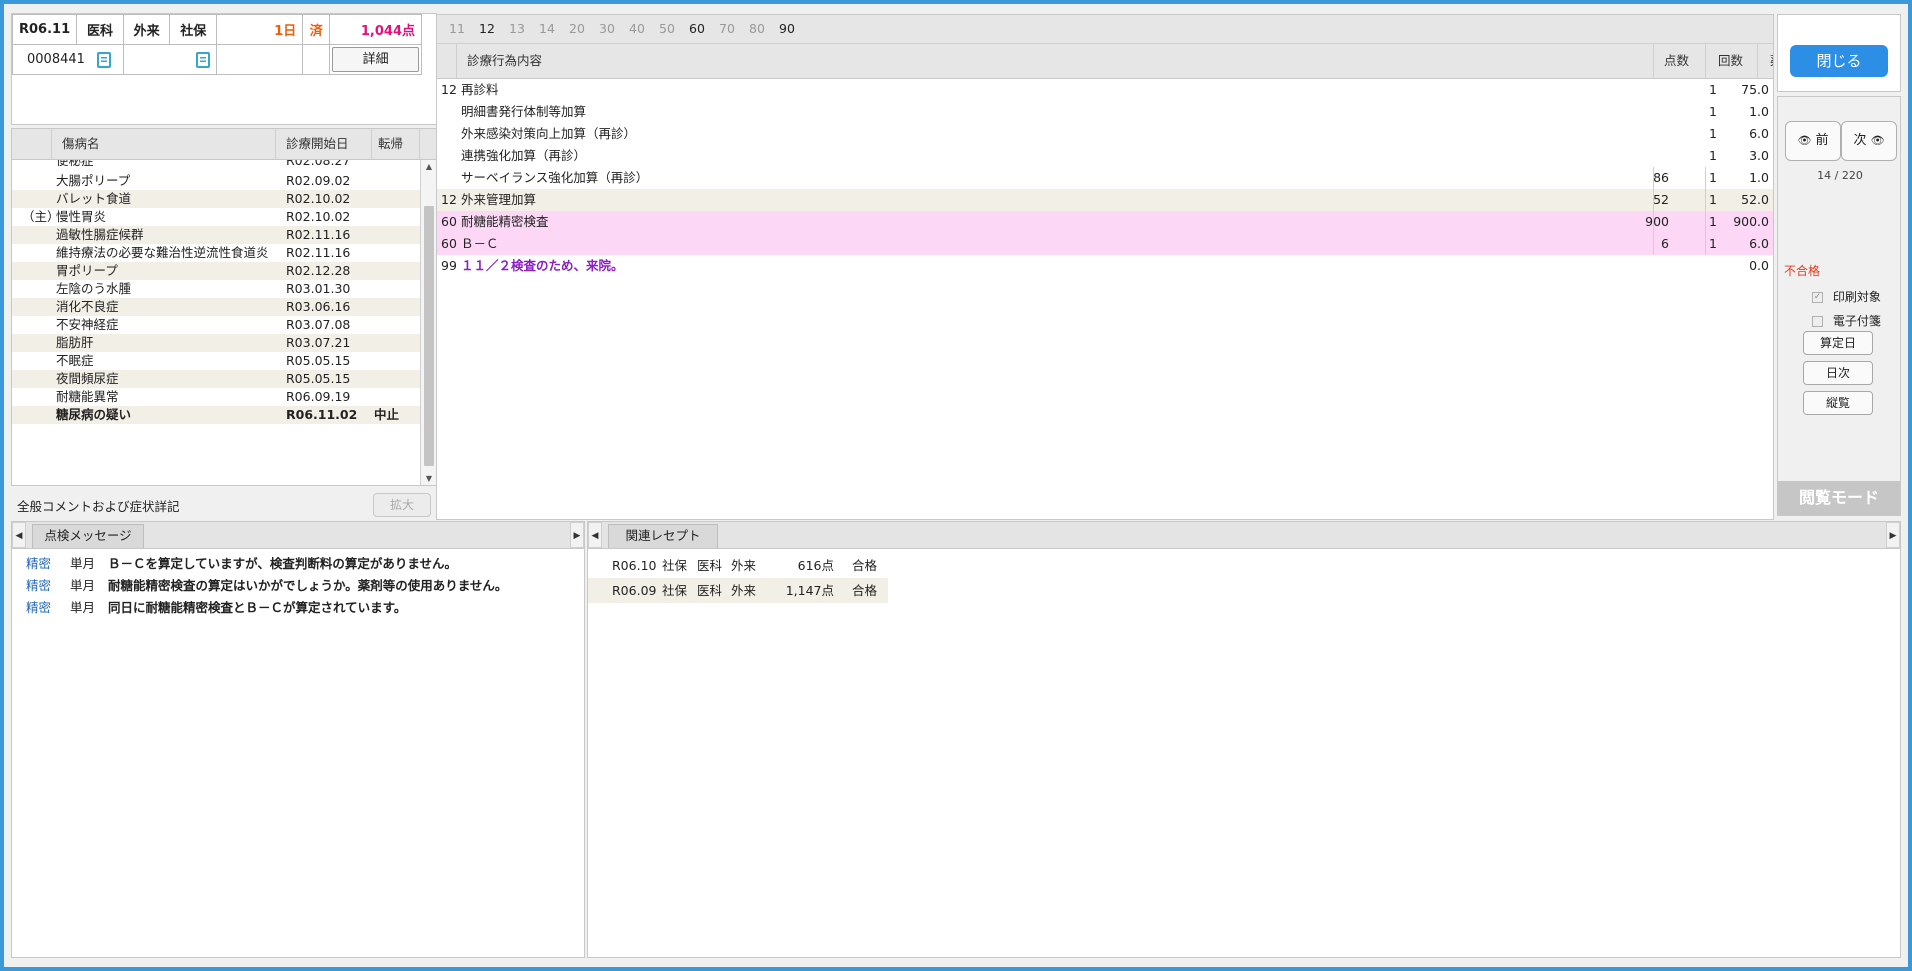 This screenshot has width=1912, height=971. What do you see at coordinates (480, 89) in the screenshot?
I see `treatment-content: 再診料` at bounding box center [480, 89].